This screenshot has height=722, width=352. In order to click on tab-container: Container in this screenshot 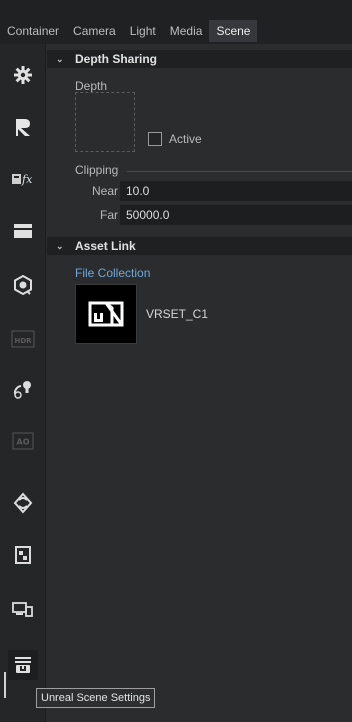, I will do `click(33, 31)`.